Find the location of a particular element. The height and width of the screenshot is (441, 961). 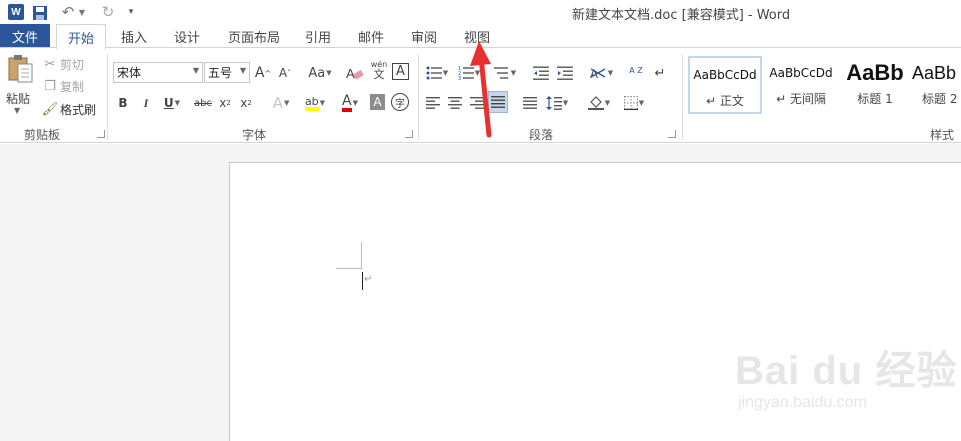

tab-page-layout: 页面布局 is located at coordinates (254, 36).